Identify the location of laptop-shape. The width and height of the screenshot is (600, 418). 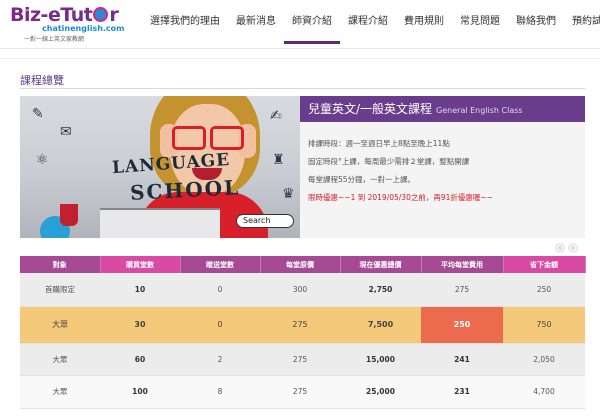
(160, 223).